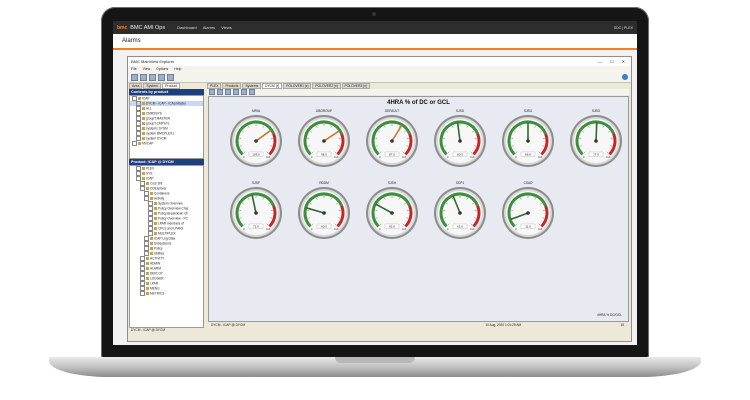 This screenshot has height=400, width=750. I want to click on window-title-bar: BMC MainView Explorer — ☐ ✕, so click(379, 61).